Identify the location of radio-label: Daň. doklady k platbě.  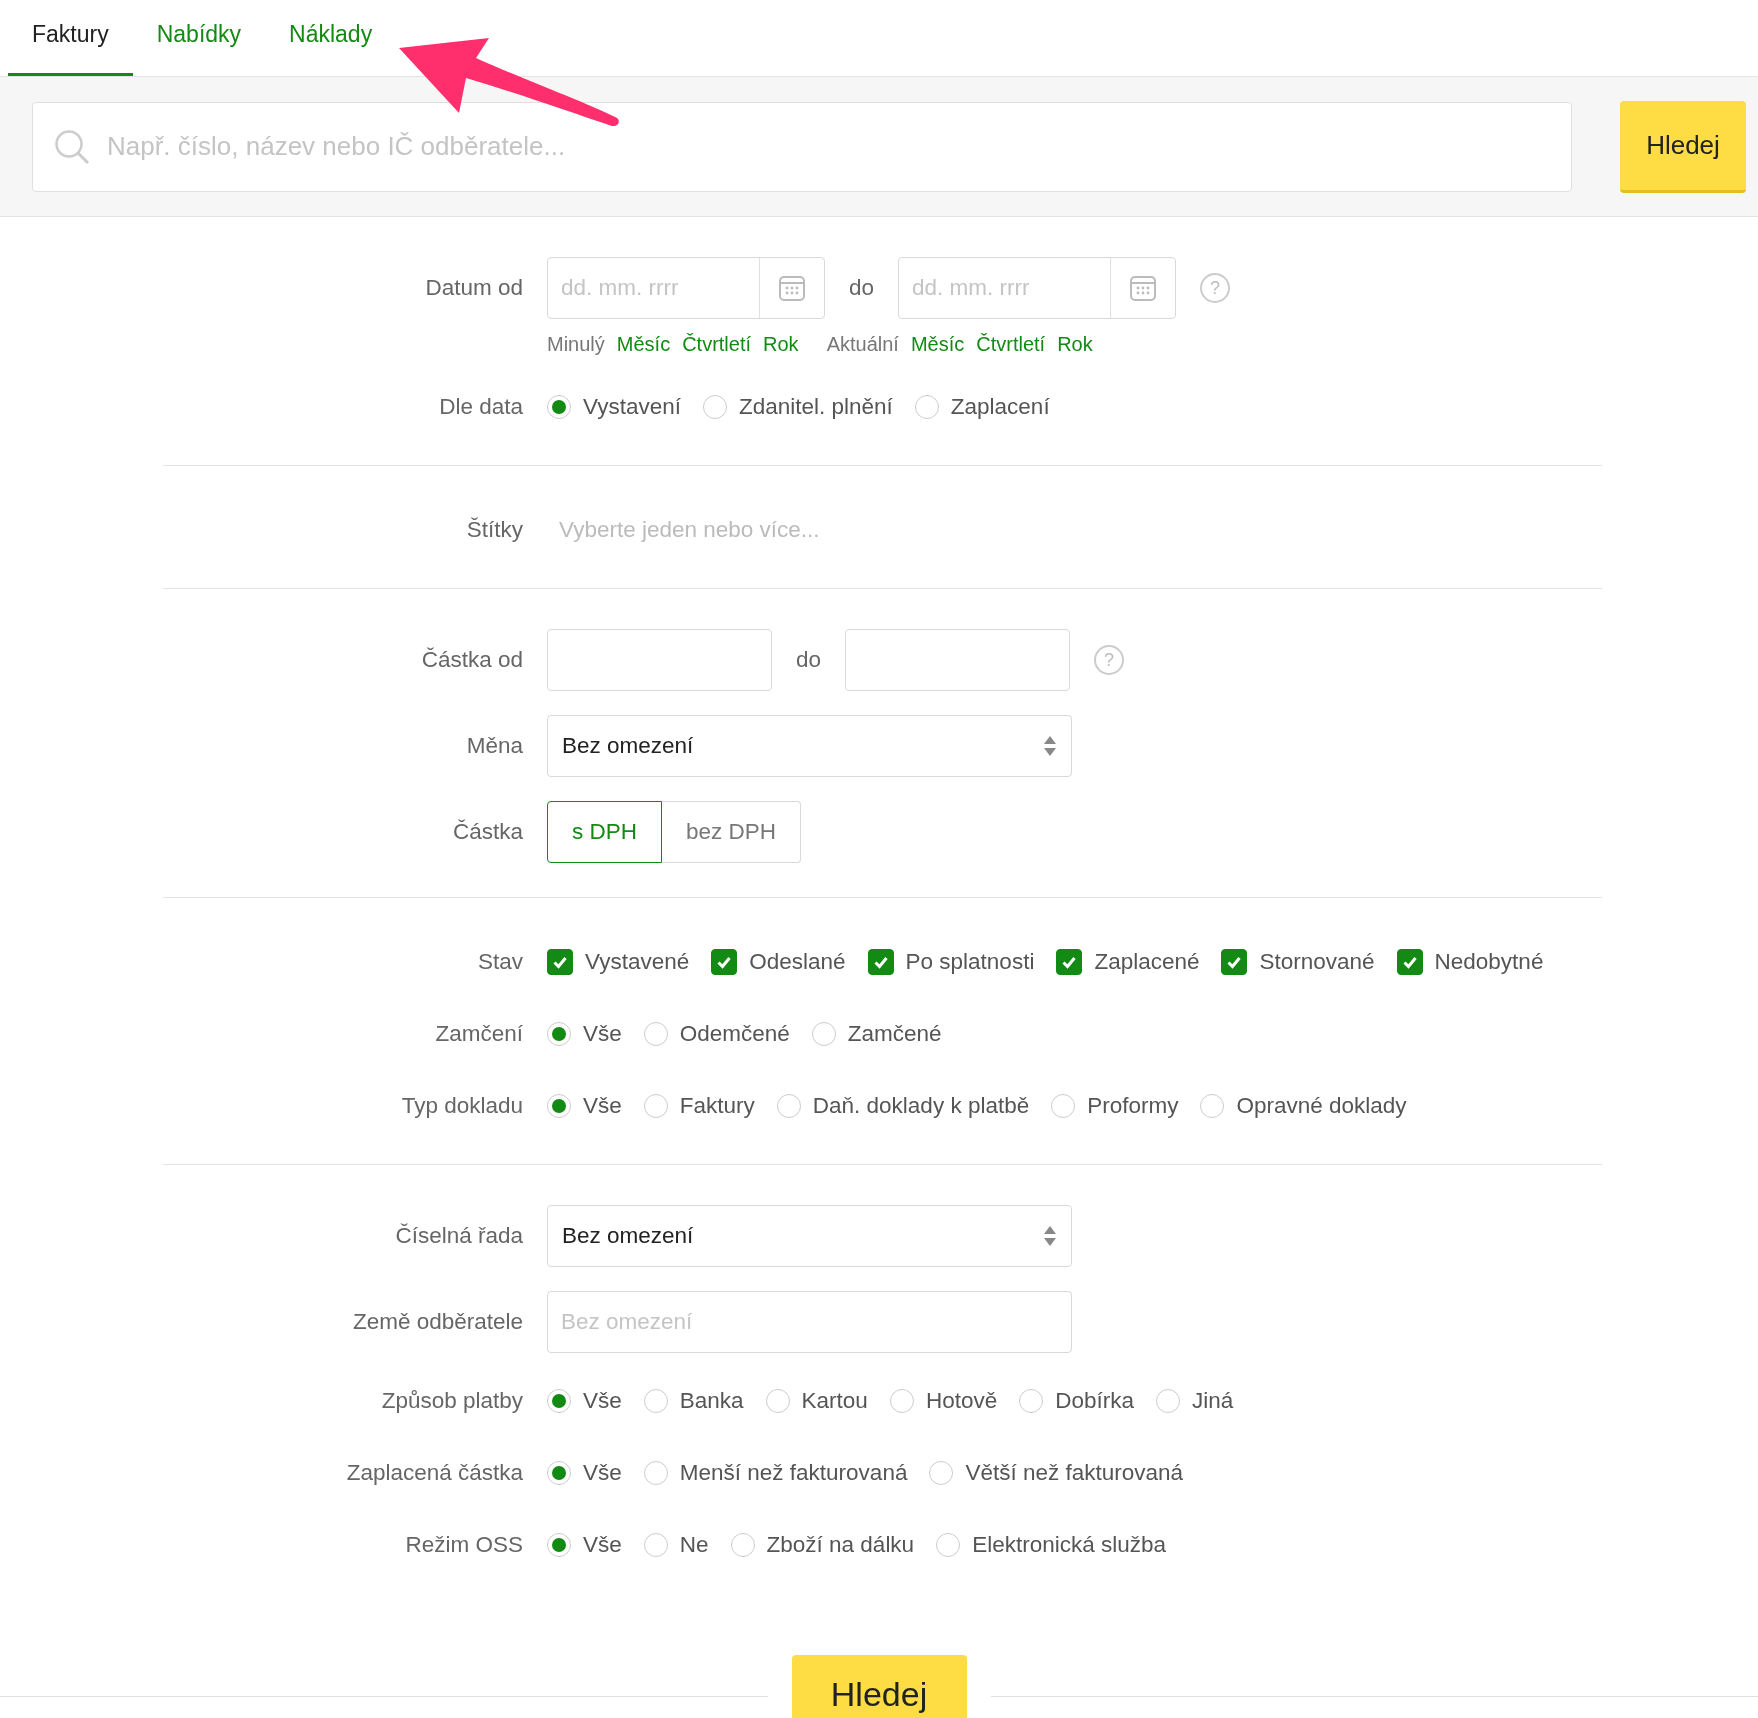
(921, 1106).